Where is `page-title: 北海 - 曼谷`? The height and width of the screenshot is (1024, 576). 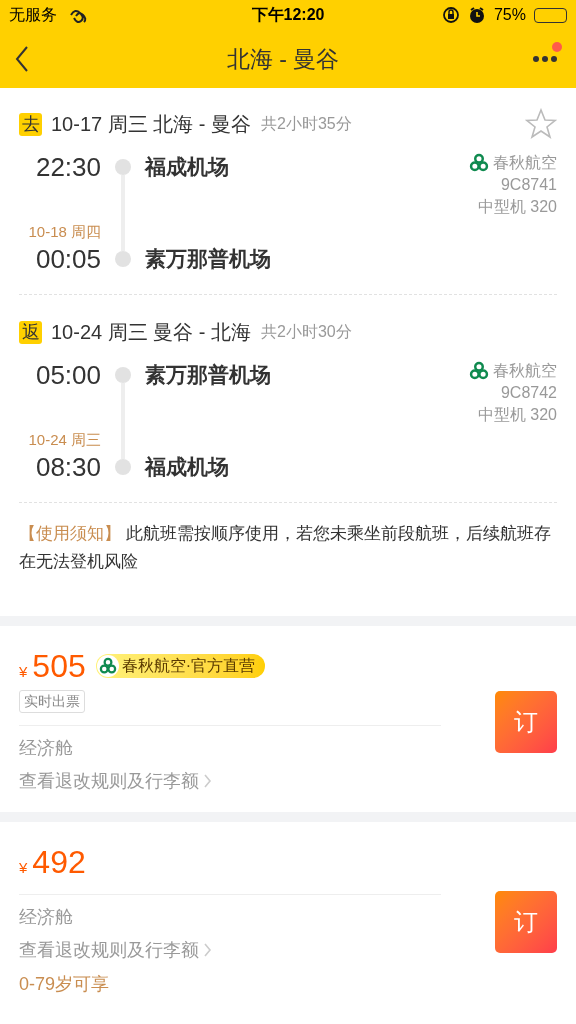
page-title: 北海 - 曼谷 is located at coordinates (283, 59).